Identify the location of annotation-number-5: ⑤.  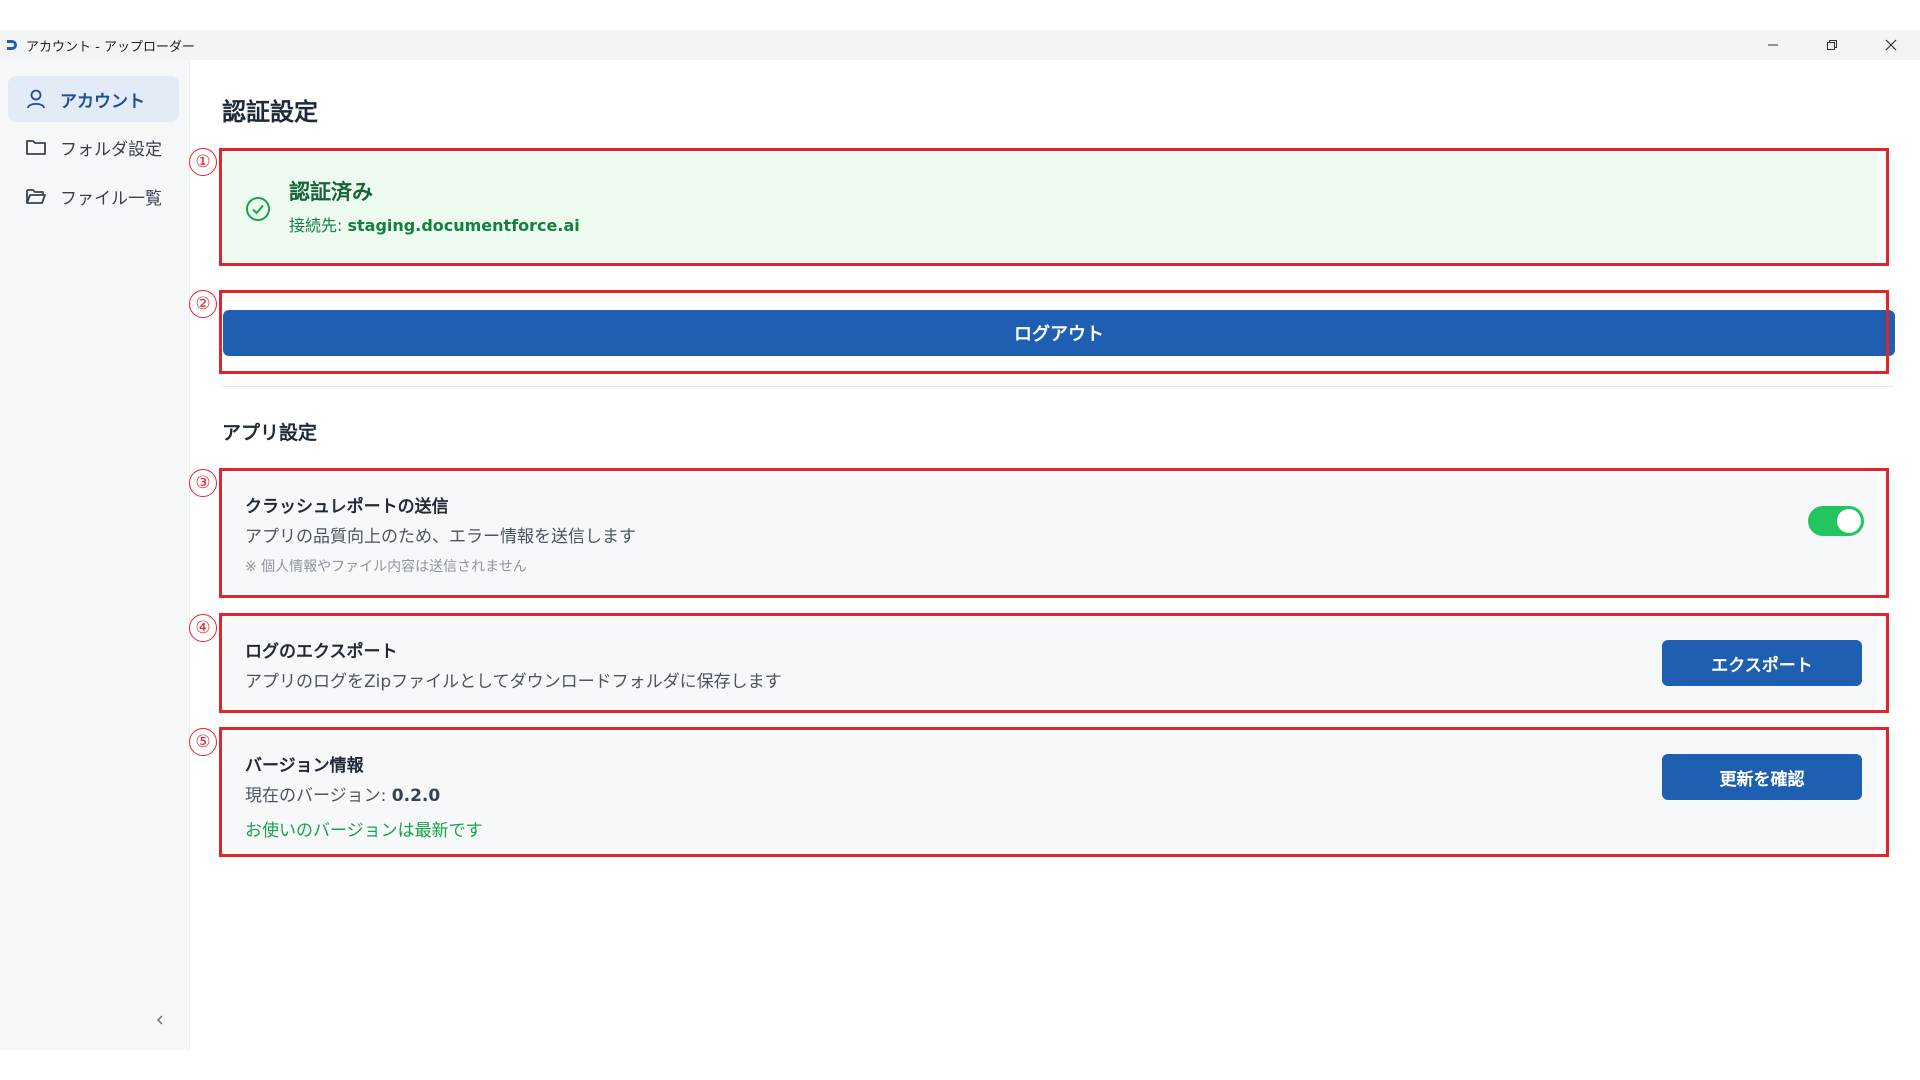
(203, 742).